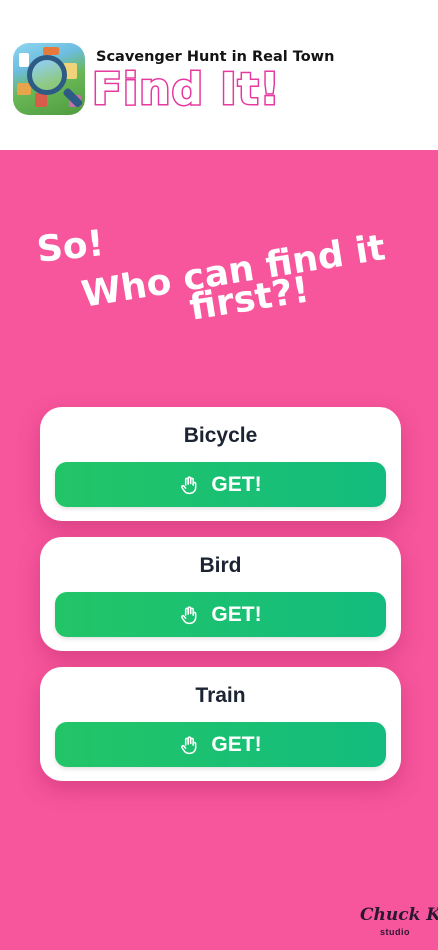 The width and height of the screenshot is (438, 950). Describe the element at coordinates (399, 915) in the screenshot. I see `studio-logo-text: Chuck K` at that location.